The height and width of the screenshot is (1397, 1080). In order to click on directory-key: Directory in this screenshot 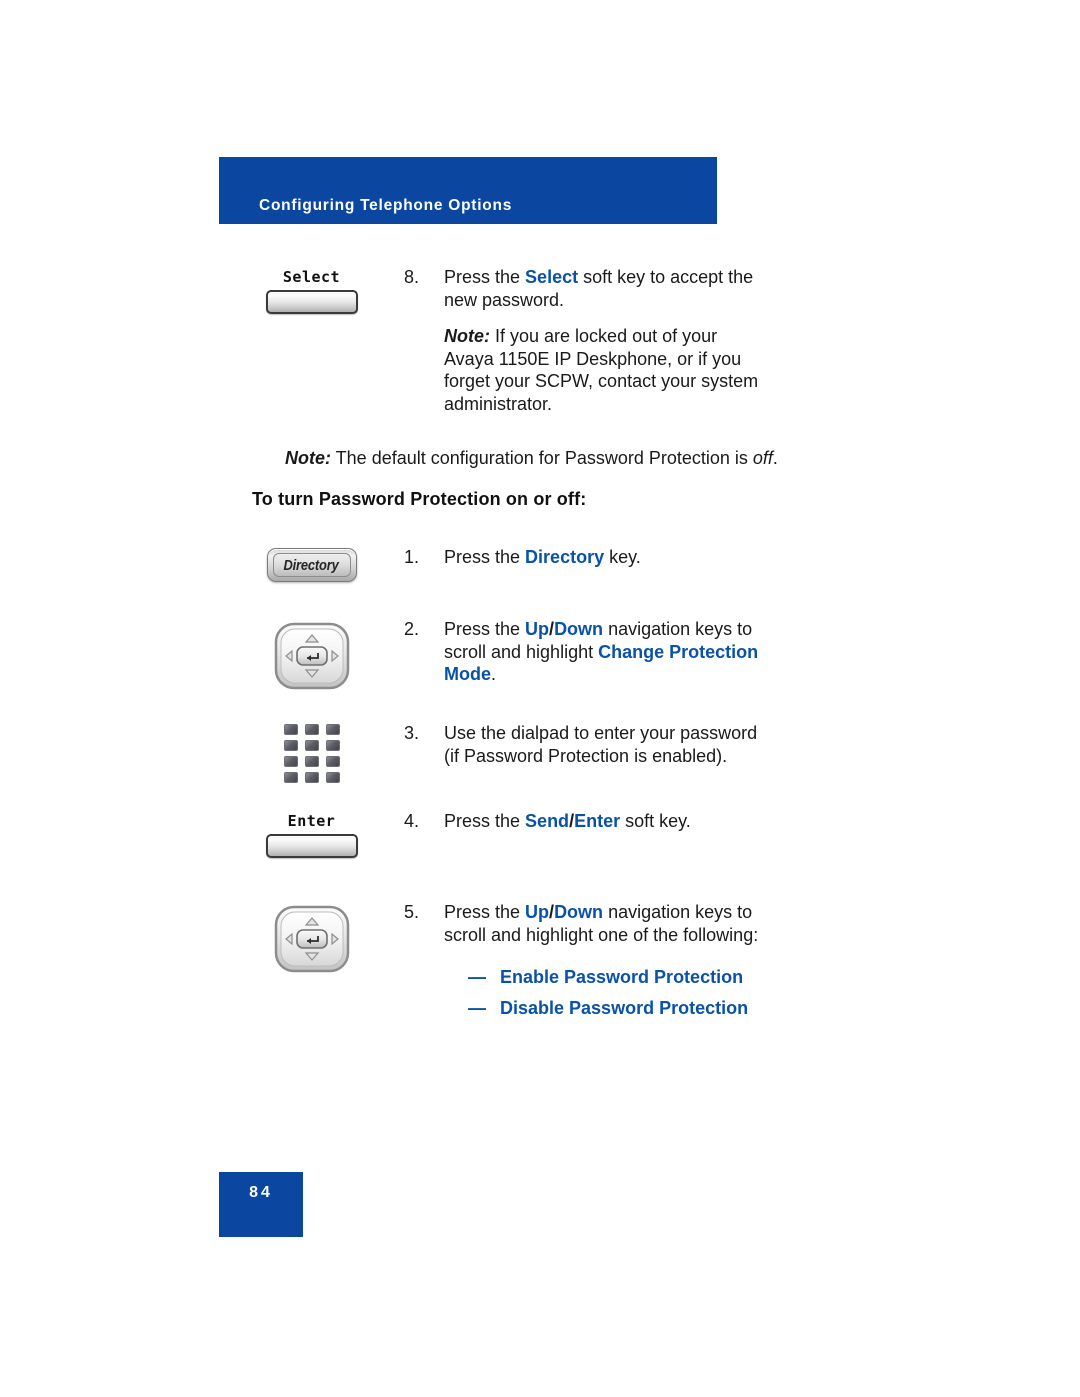, I will do `click(311, 565)`.